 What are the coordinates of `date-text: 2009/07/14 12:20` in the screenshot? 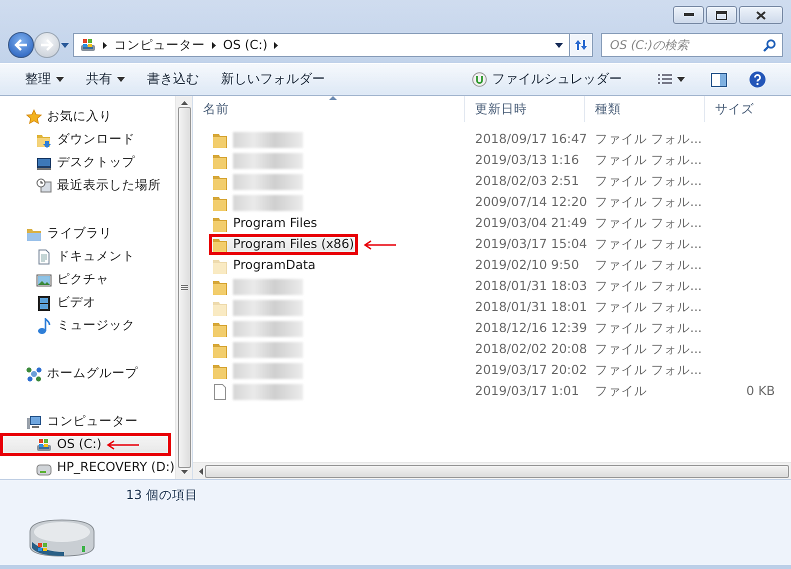 It's located at (529, 202).